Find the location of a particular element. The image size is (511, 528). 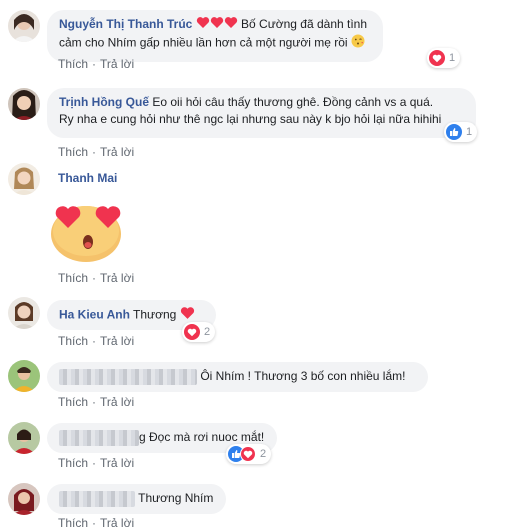

comment-text: Ôi Nhím ! Thương 3 bố con nhiều lắm! is located at coordinates (303, 376).